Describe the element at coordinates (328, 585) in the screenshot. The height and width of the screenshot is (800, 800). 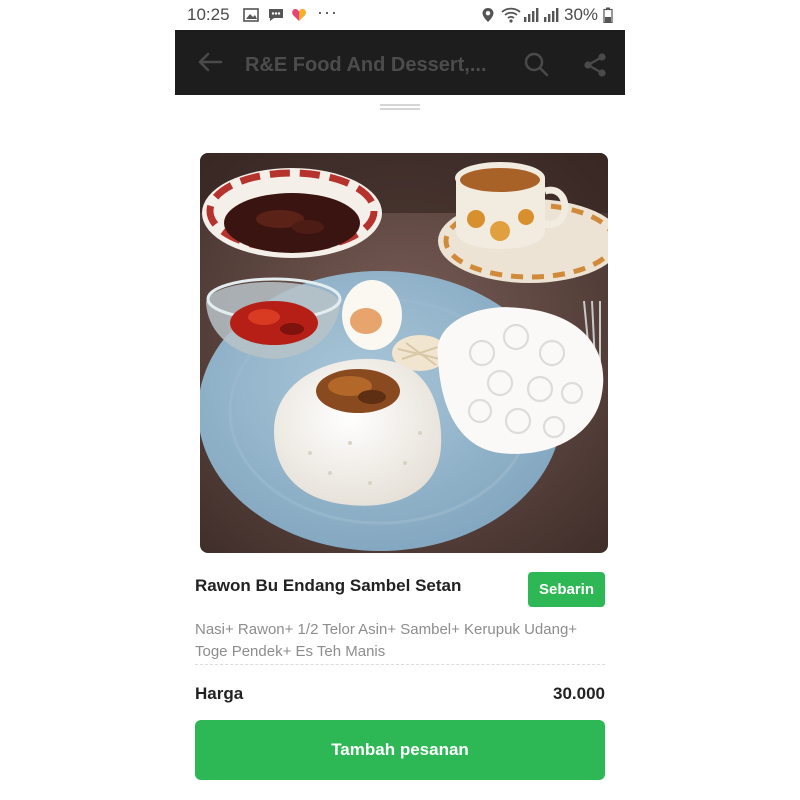
I see `item-name: Rawon Bu Endang Sambel Setan` at that location.